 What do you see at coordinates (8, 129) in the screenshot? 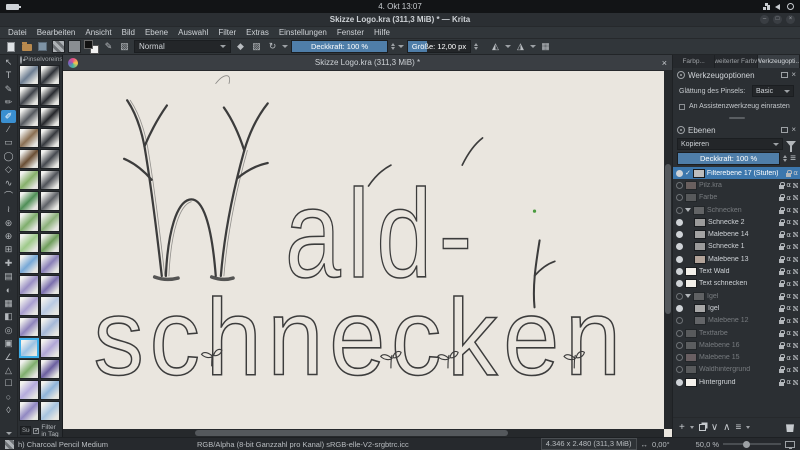
I see `line-tool: ∕` at bounding box center [8, 129].